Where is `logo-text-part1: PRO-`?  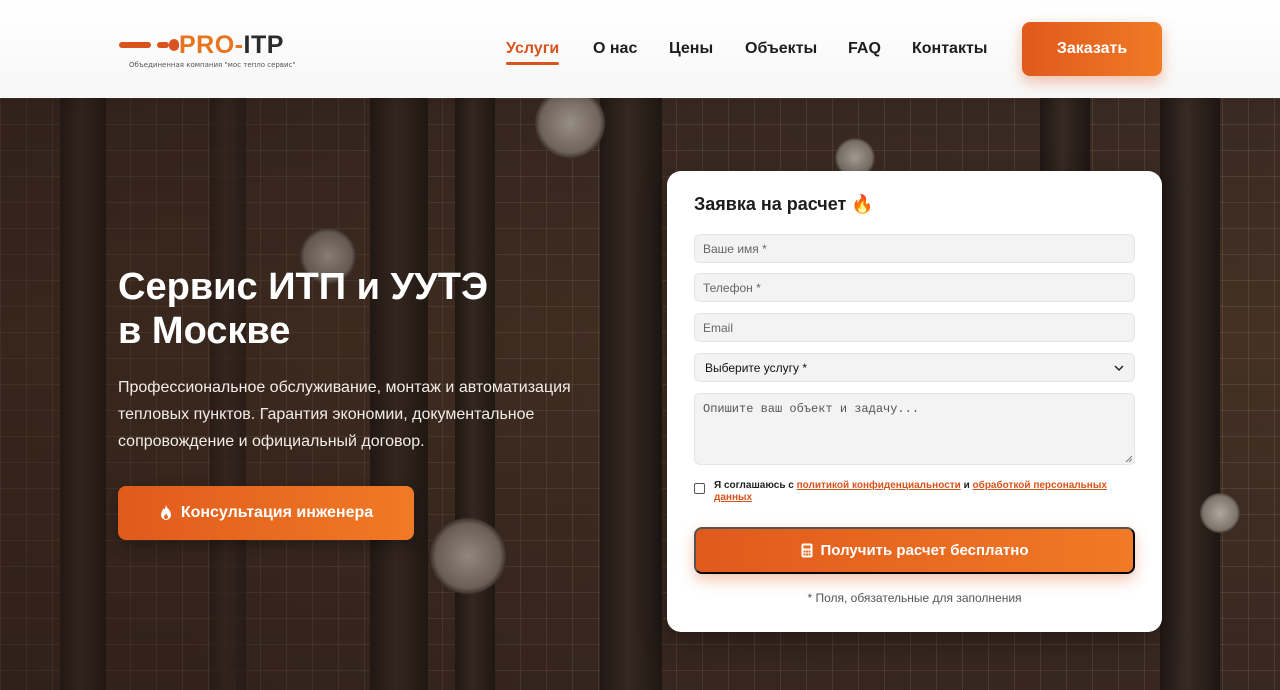
logo-text-part1: PRO- is located at coordinates (211, 45).